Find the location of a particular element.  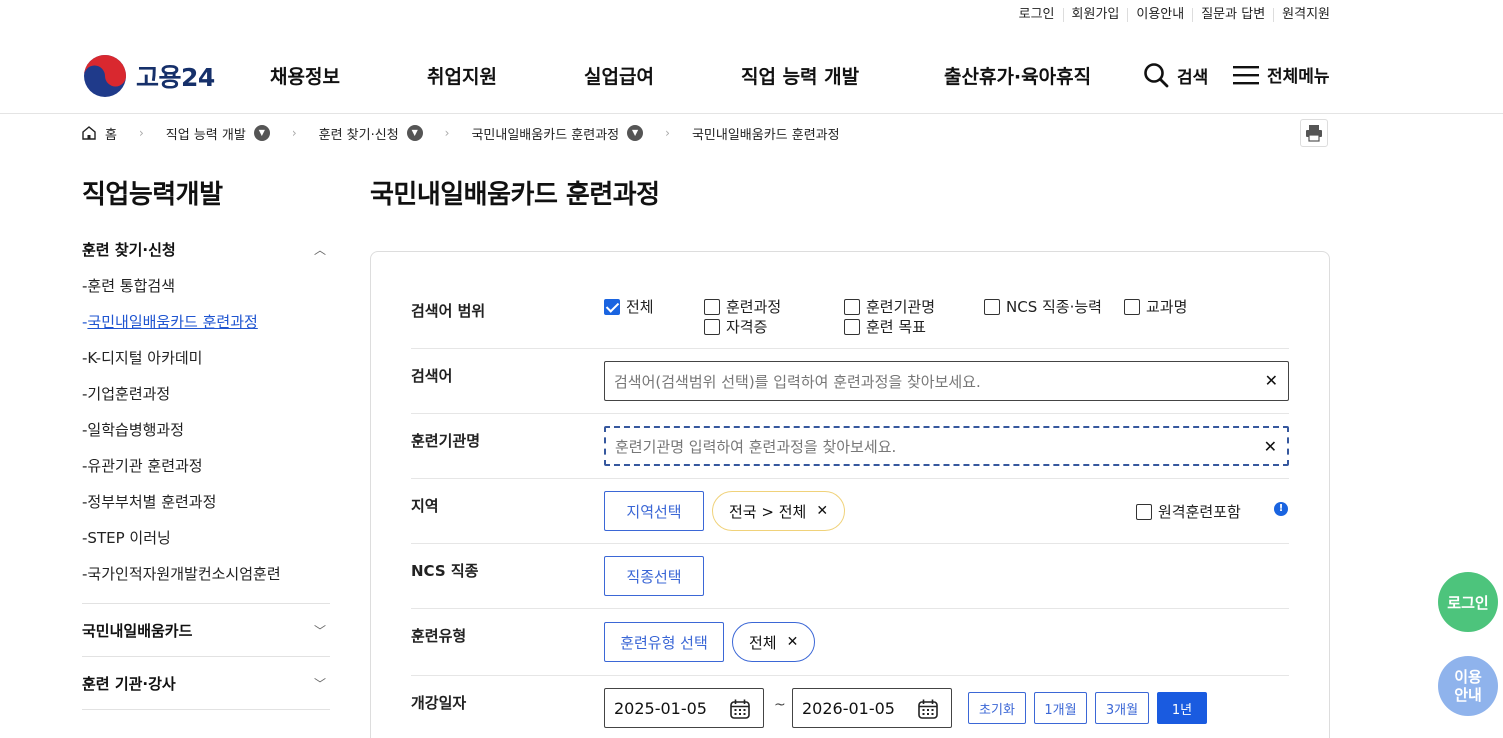

keyword-placeholder: 검색어(검색범위 선택)를 입력하여 훈련과정을 찾아보세요. is located at coordinates (797, 381).